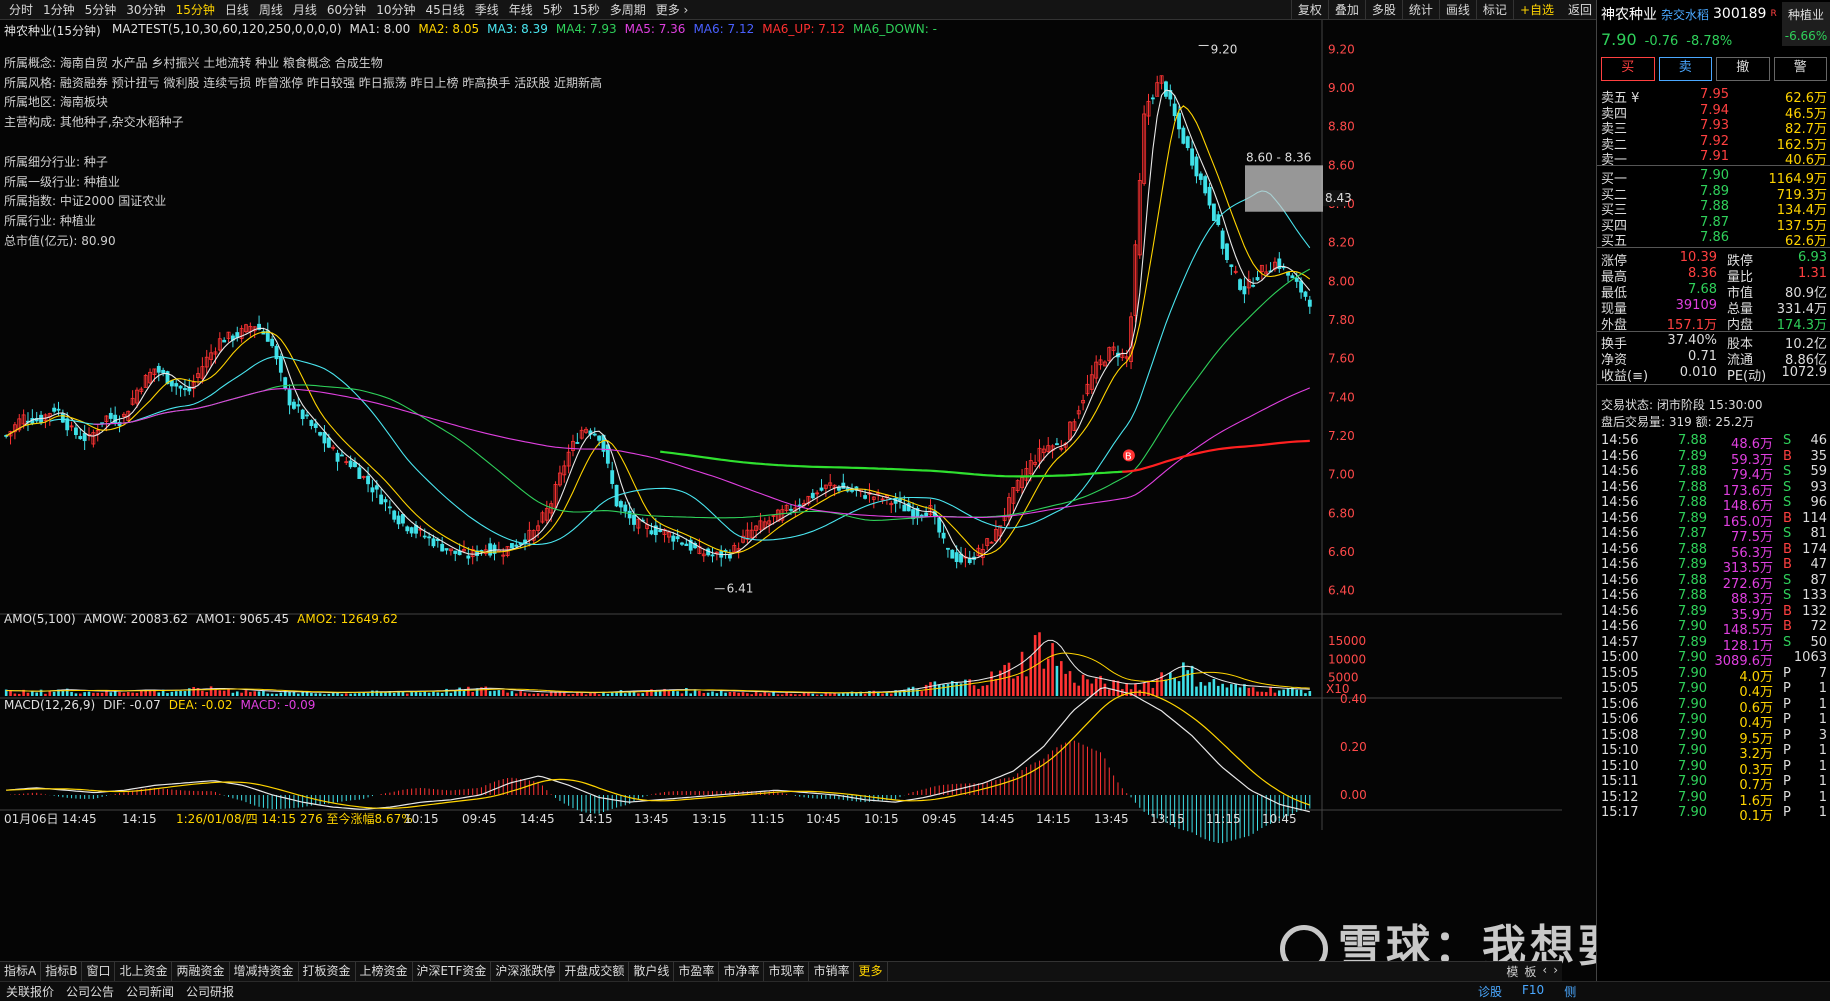 The height and width of the screenshot is (1001, 1830). What do you see at coordinates (144, 971) in the screenshot?
I see `indicator-tab: 北上资金` at bounding box center [144, 971].